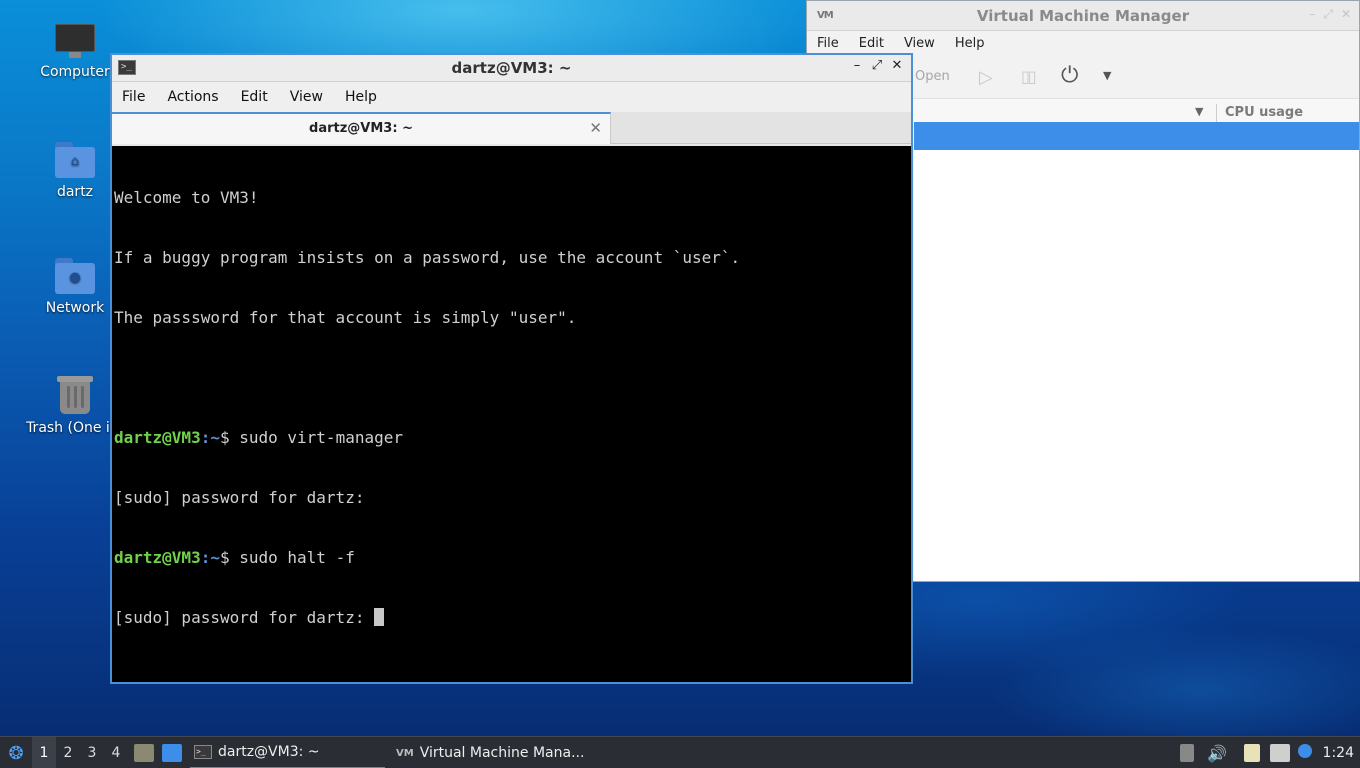 The height and width of the screenshot is (768, 1360). What do you see at coordinates (1264, 112) in the screenshot?
I see `cpu-usage-column: CPU usage` at bounding box center [1264, 112].